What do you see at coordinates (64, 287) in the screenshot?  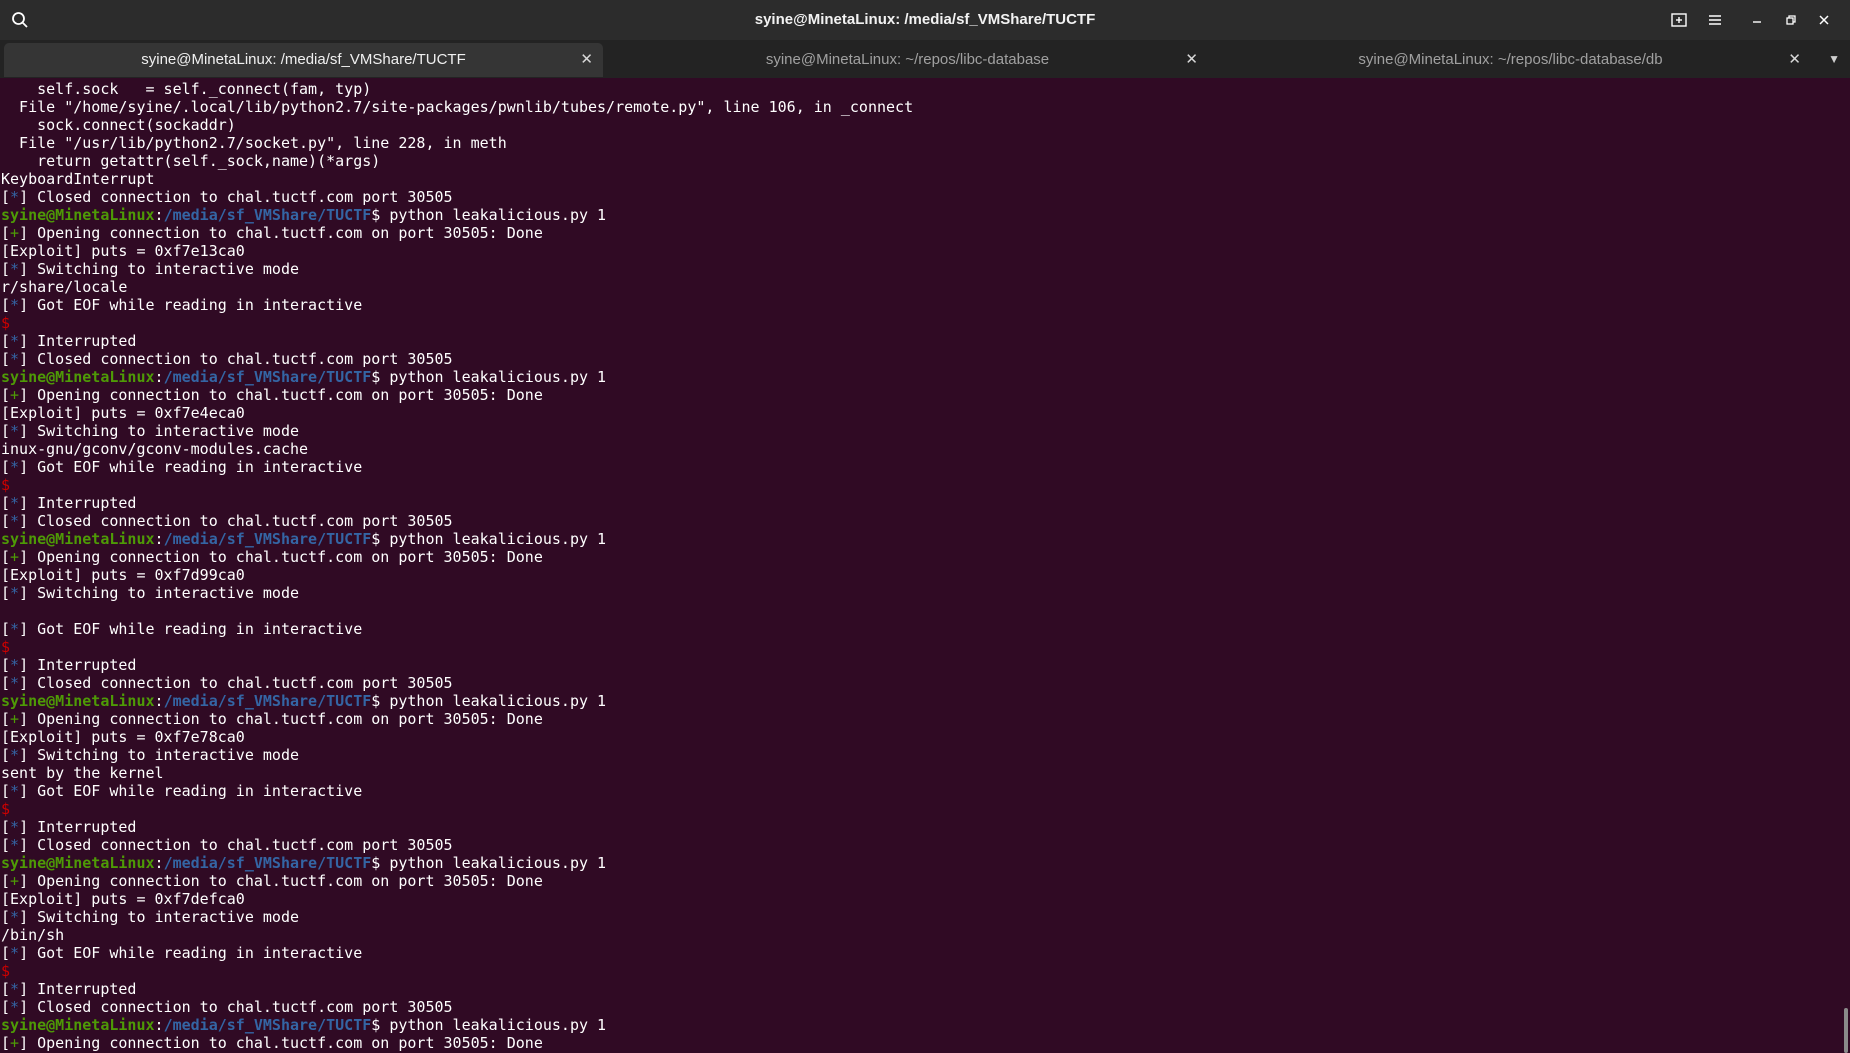 I see `output-text: r/share/locale` at bounding box center [64, 287].